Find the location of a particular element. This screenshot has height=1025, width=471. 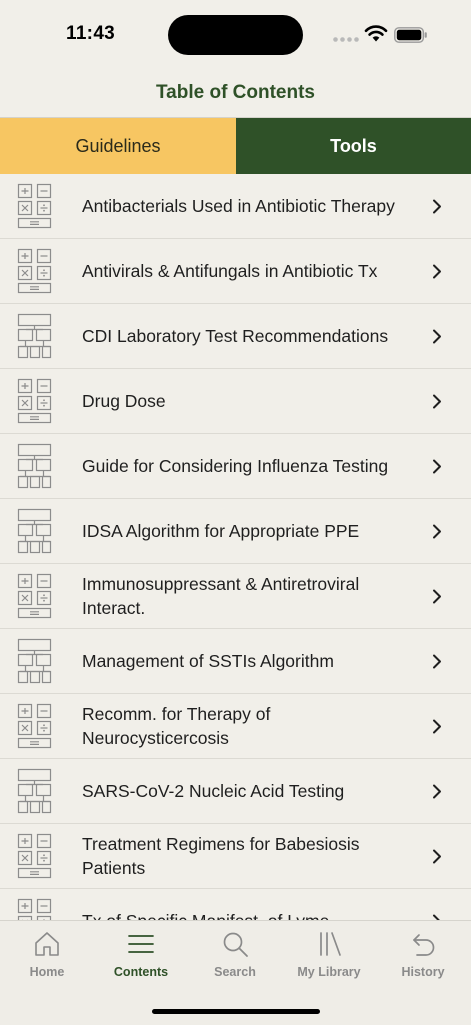

list-item-label: IDSA Algorithm for Appropriate PPE is located at coordinates (221, 531).